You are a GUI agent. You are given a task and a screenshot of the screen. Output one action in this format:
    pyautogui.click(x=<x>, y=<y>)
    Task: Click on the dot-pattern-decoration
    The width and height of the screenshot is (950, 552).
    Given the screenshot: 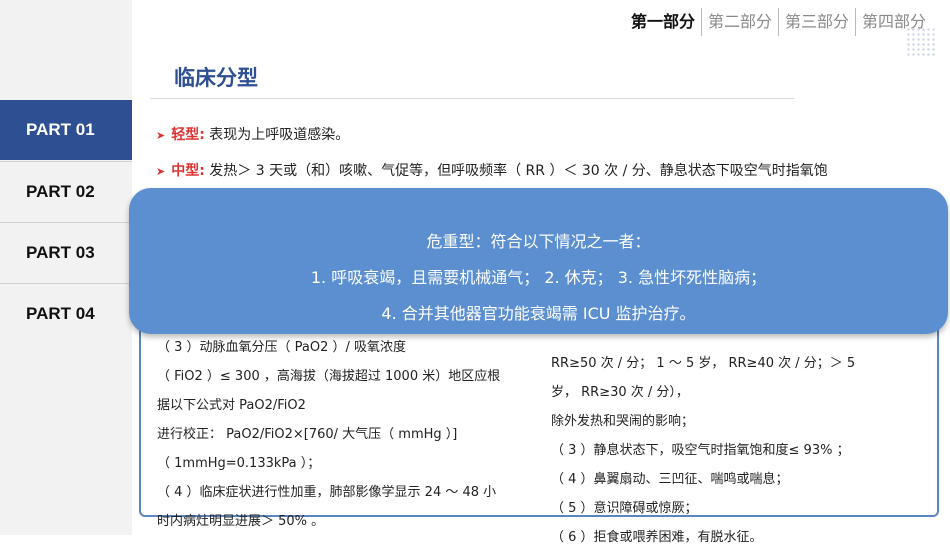 What is the action you would take?
    pyautogui.click(x=921, y=42)
    